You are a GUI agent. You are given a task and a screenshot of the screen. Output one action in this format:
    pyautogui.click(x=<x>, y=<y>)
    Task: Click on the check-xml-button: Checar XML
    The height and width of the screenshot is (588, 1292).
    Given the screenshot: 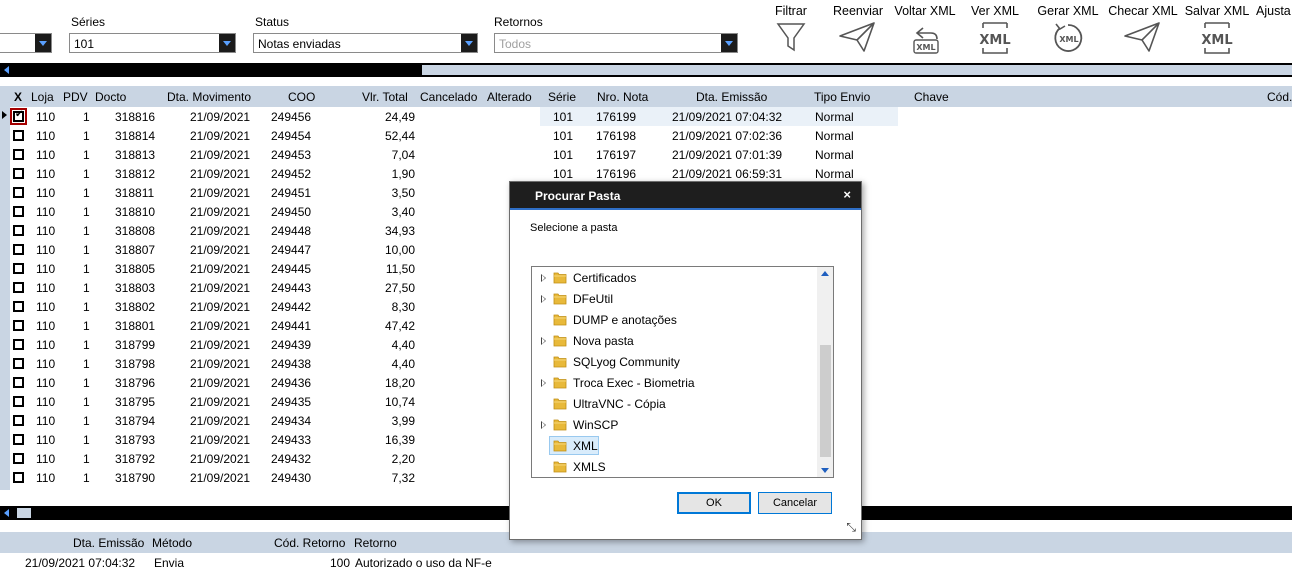 What is the action you would take?
    pyautogui.click(x=1143, y=29)
    